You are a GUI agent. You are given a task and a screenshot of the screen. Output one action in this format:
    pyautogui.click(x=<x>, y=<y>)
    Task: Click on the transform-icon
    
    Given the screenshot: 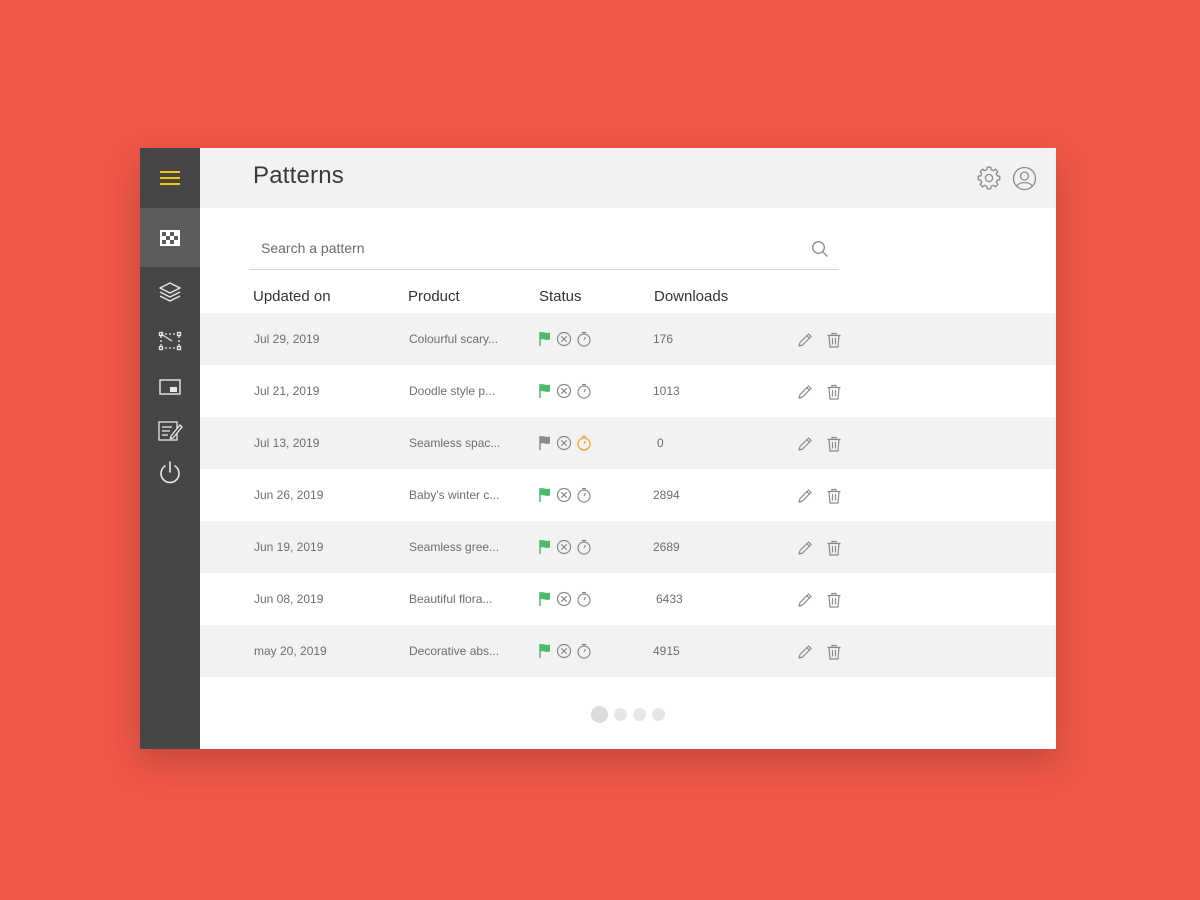 What is the action you would take?
    pyautogui.click(x=170, y=341)
    